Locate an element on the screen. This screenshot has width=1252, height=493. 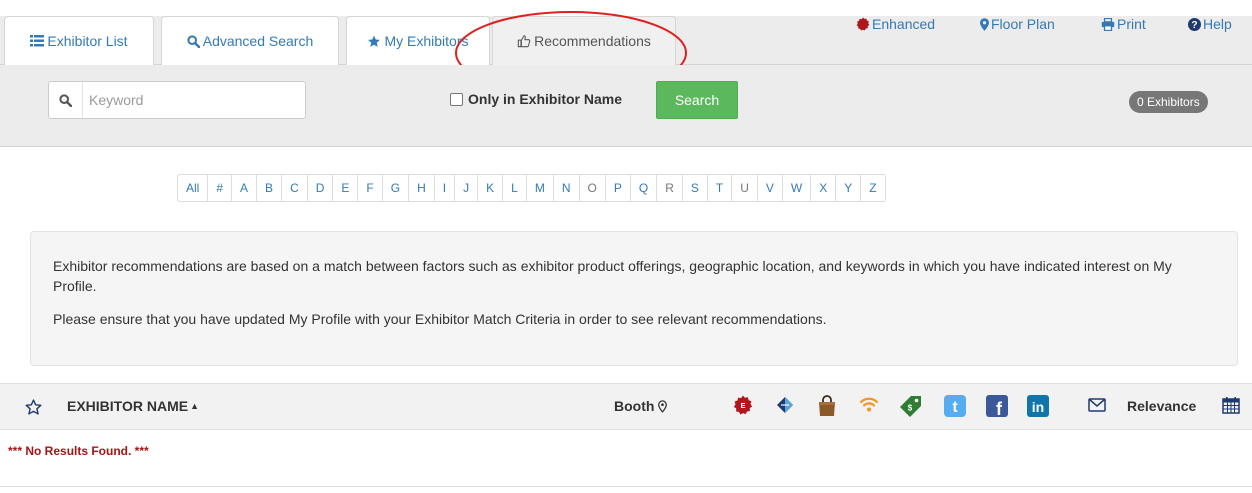
tab-label: Recommendations is located at coordinates (592, 41).